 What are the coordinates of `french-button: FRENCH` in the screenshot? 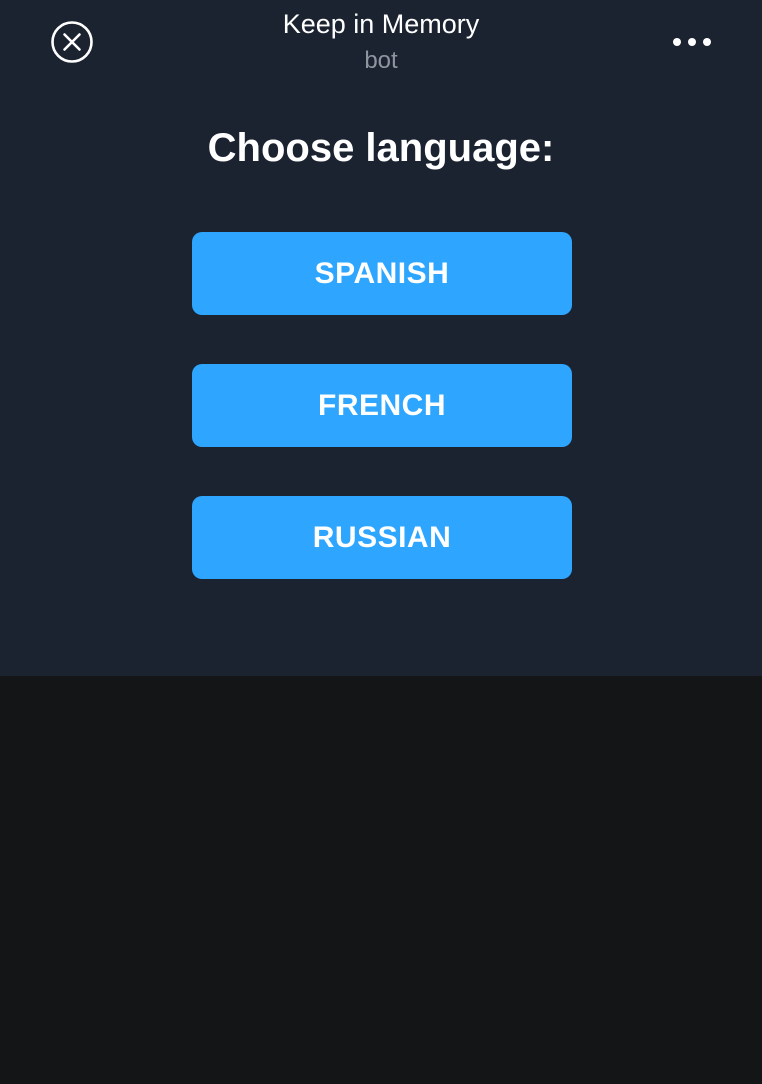 It's located at (382, 405).